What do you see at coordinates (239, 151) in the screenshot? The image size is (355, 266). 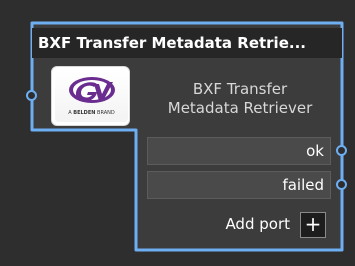 I see `output-port-ok: ok` at bounding box center [239, 151].